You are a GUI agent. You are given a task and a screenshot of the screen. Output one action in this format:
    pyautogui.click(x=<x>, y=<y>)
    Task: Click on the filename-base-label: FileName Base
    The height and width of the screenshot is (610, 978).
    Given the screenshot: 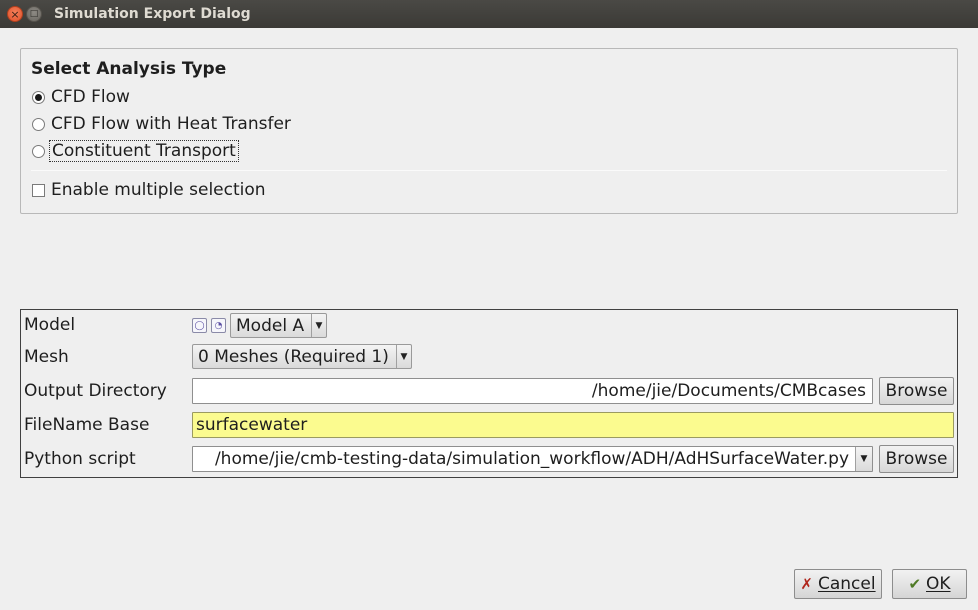 What is the action you would take?
    pyautogui.click(x=87, y=425)
    